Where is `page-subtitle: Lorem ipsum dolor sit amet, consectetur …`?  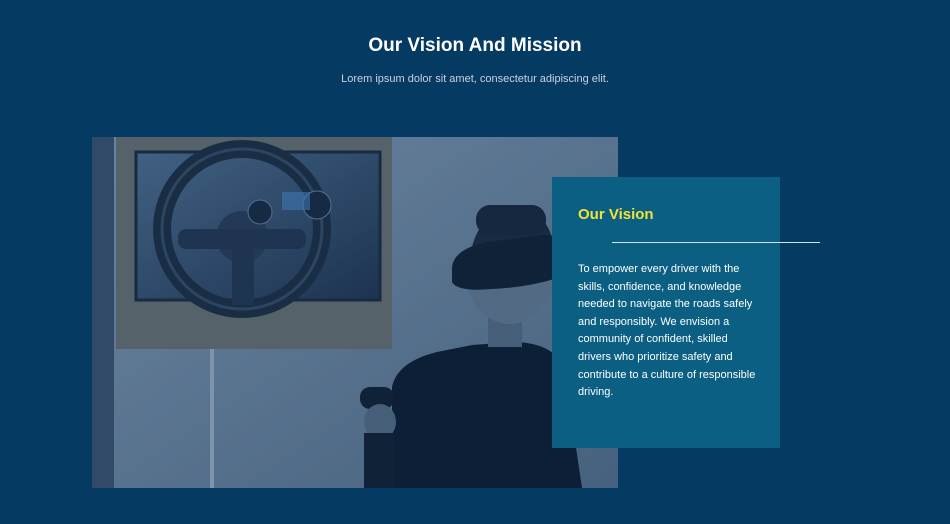 page-subtitle: Lorem ipsum dolor sit amet, consectetur … is located at coordinates (475, 79).